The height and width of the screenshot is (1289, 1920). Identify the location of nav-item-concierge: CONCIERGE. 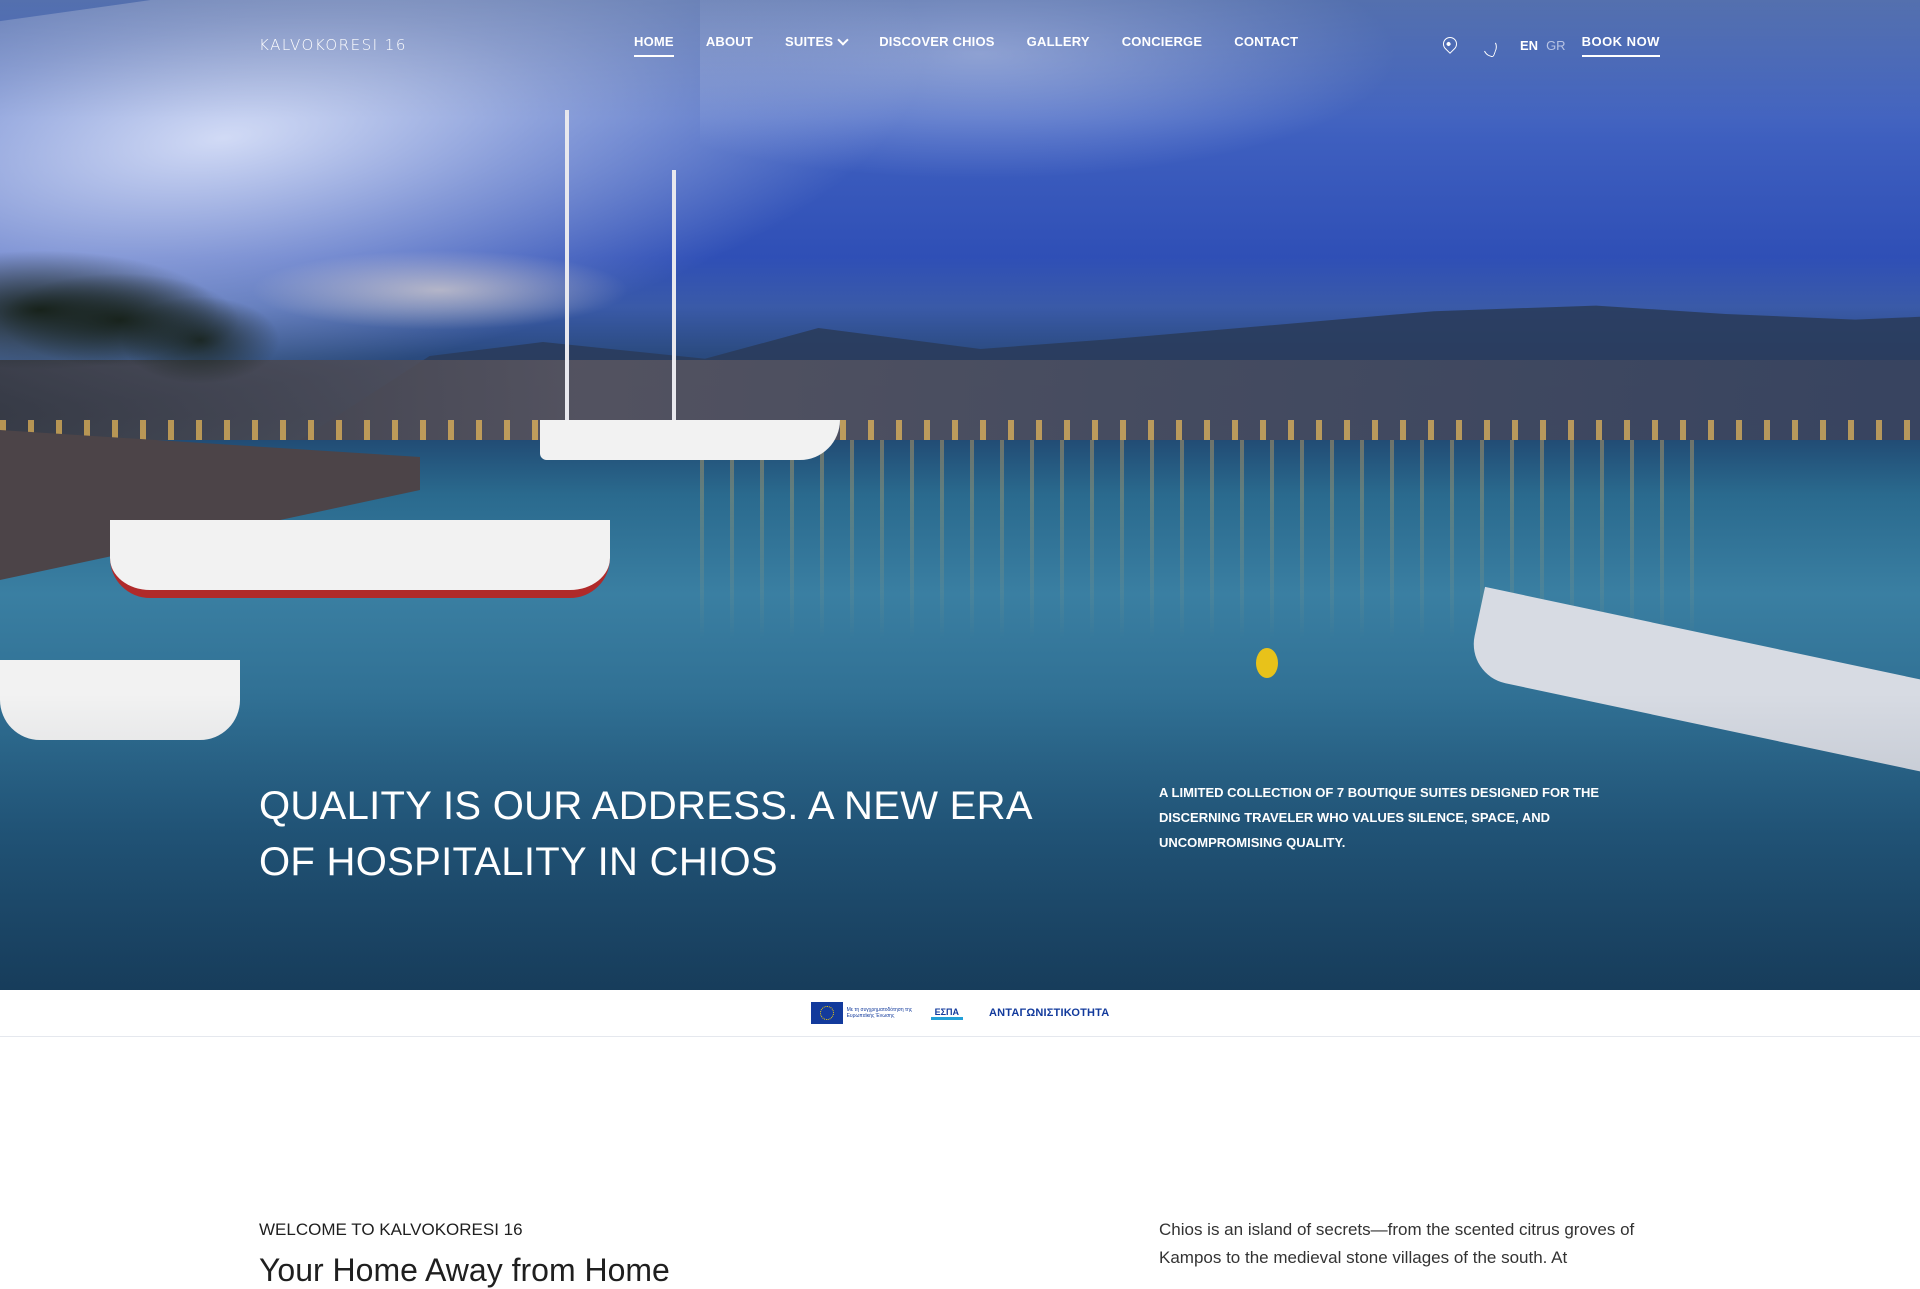
(1162, 41).